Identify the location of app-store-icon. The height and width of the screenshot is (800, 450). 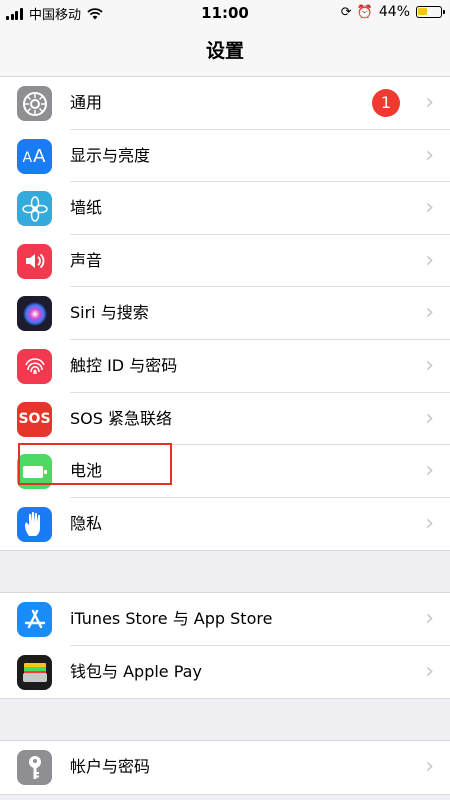
(34, 619).